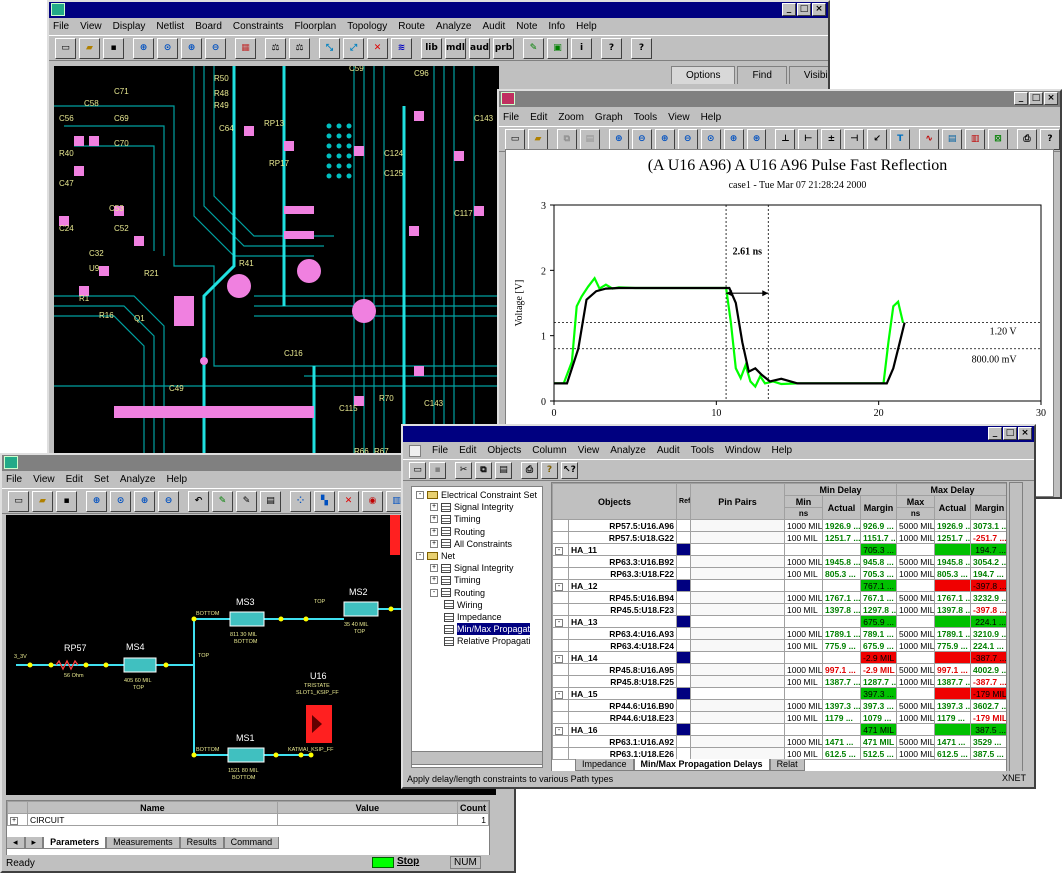 This screenshot has width=1062, height=873. What do you see at coordinates (1051, 98) in the screenshot?
I see `close-icon: ×` at bounding box center [1051, 98].